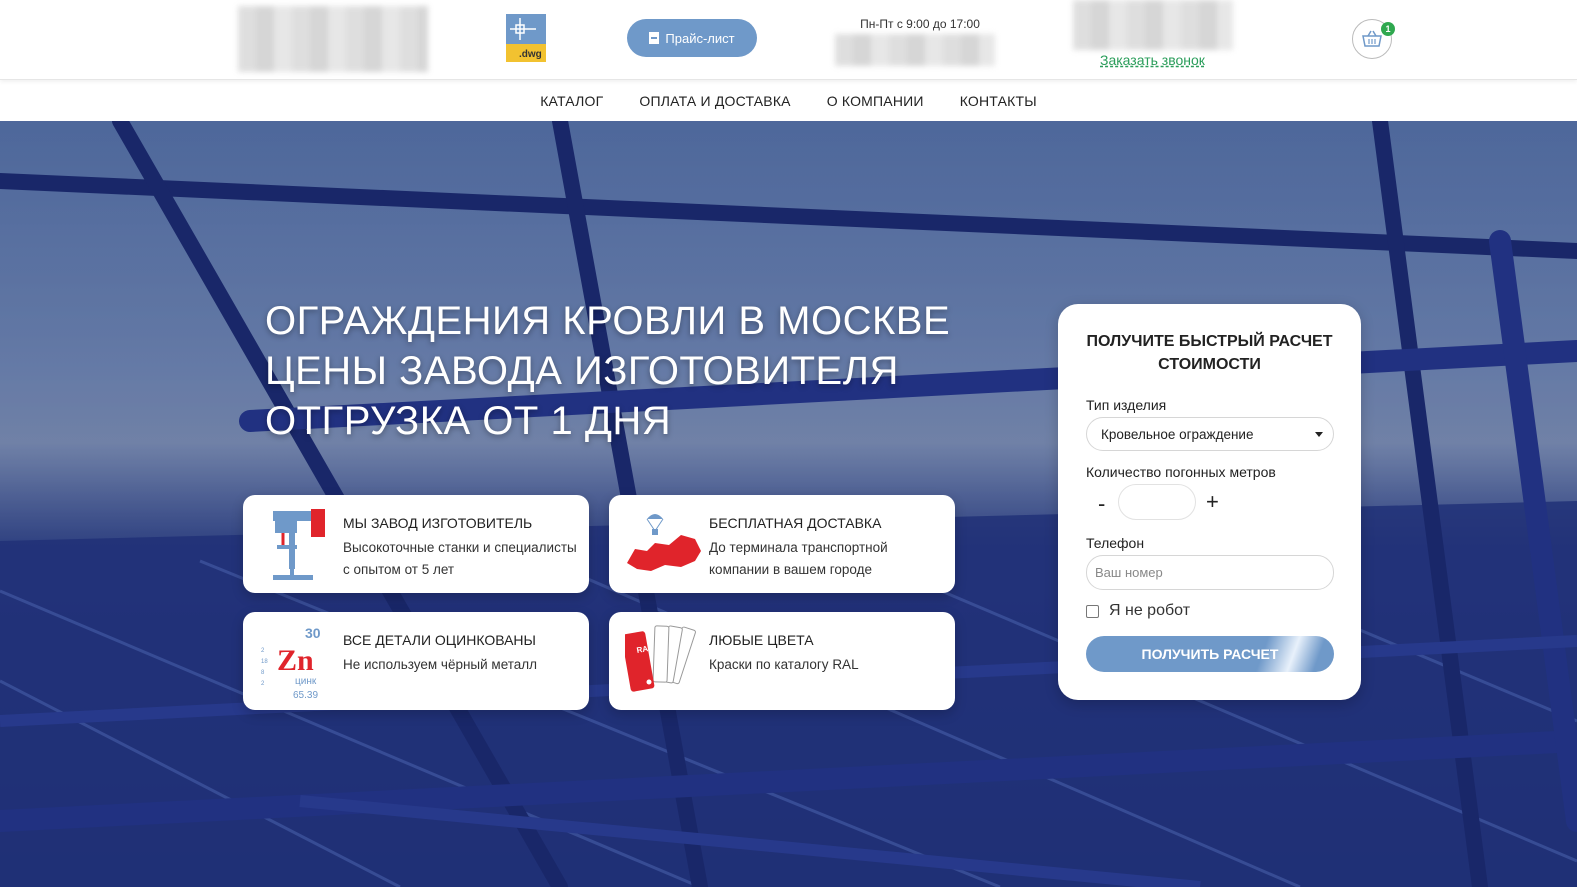 This screenshot has width=1577, height=887. I want to click on zinc-element-icon: 30 Zn 2 18 8 2 цинк 65.39, so click(299, 661).